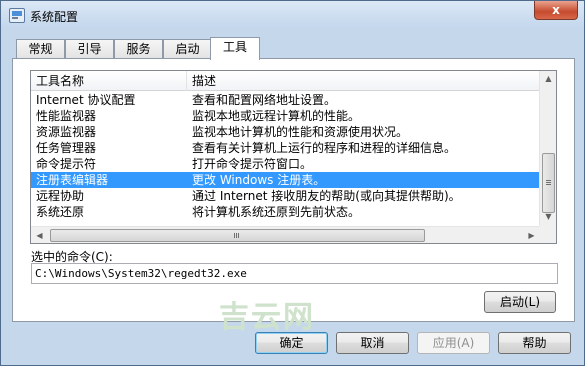 The width and height of the screenshot is (585, 366). Describe the element at coordinates (264, 100) in the screenshot. I see `tool-description: 查看和配置网络地址设置。` at that location.